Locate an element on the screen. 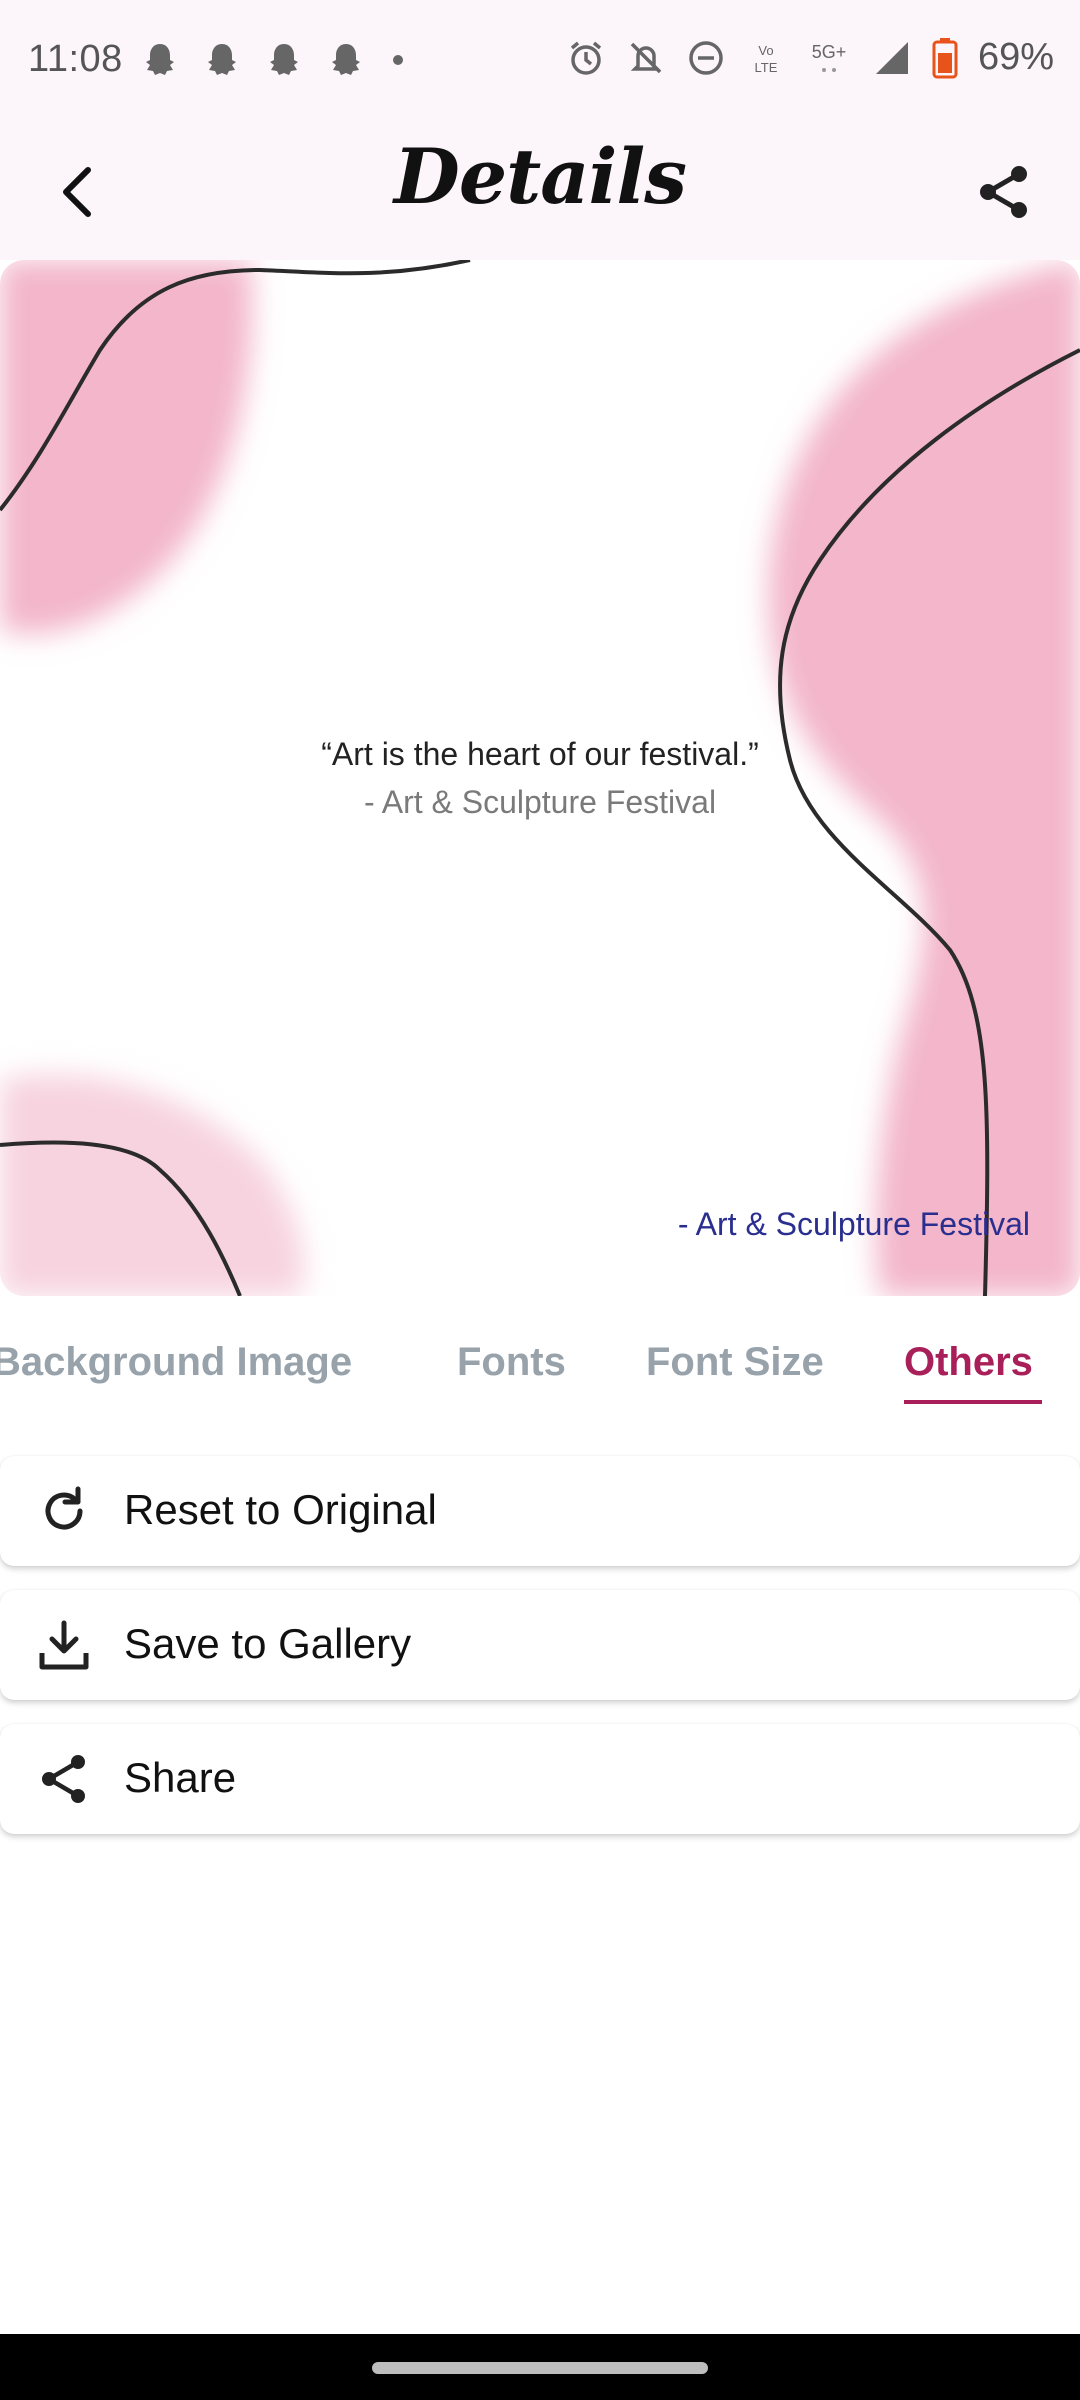  volte-icon: Vo LTE is located at coordinates (765, 59).